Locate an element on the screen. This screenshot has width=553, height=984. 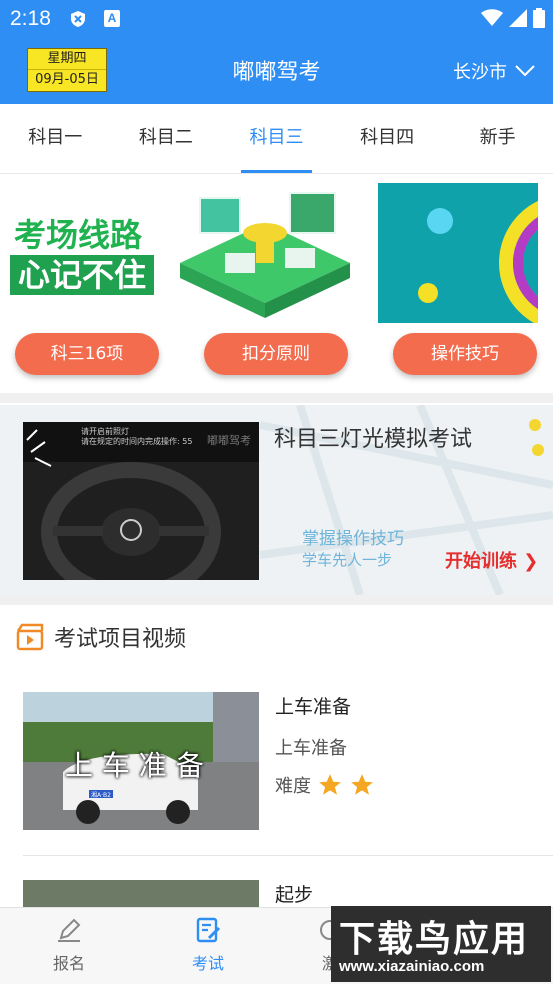
steering-wheel-image: 请开启前照灯 请在规定的时间内完成操作: 55 嘟嘟驾考 is located at coordinates (141, 501).